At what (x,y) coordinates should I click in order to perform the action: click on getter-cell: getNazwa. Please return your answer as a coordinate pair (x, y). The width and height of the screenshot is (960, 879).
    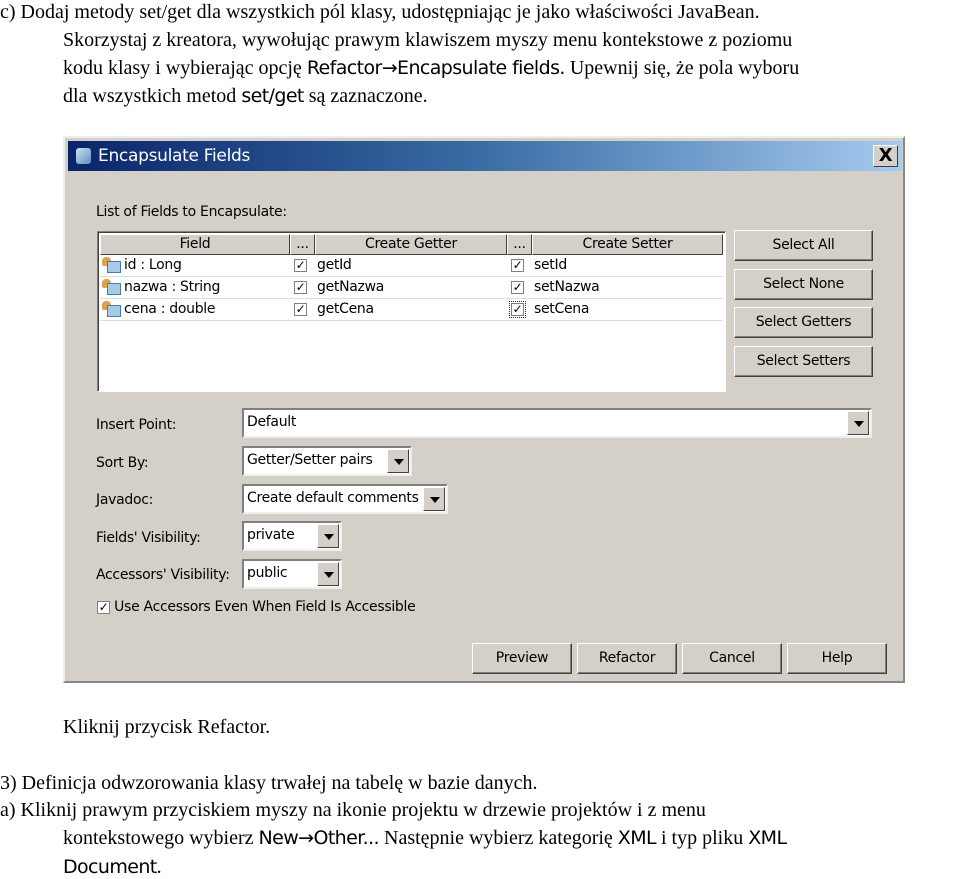
    Looking at the image, I should click on (411, 288).